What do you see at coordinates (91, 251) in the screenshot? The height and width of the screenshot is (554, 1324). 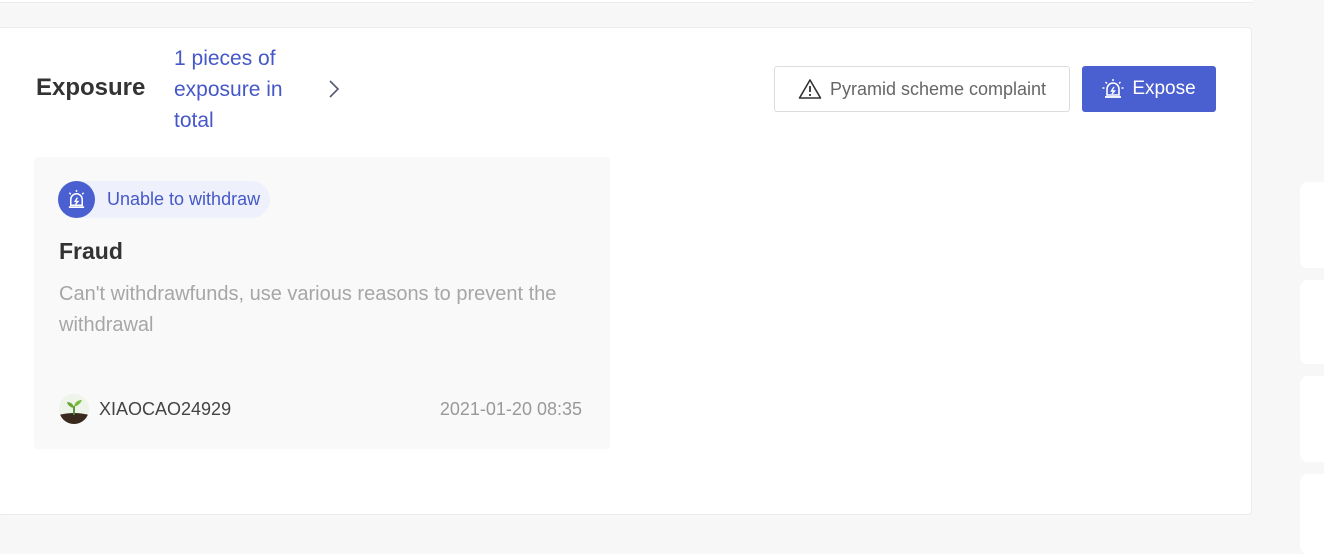 I see `card-title: Fraud` at bounding box center [91, 251].